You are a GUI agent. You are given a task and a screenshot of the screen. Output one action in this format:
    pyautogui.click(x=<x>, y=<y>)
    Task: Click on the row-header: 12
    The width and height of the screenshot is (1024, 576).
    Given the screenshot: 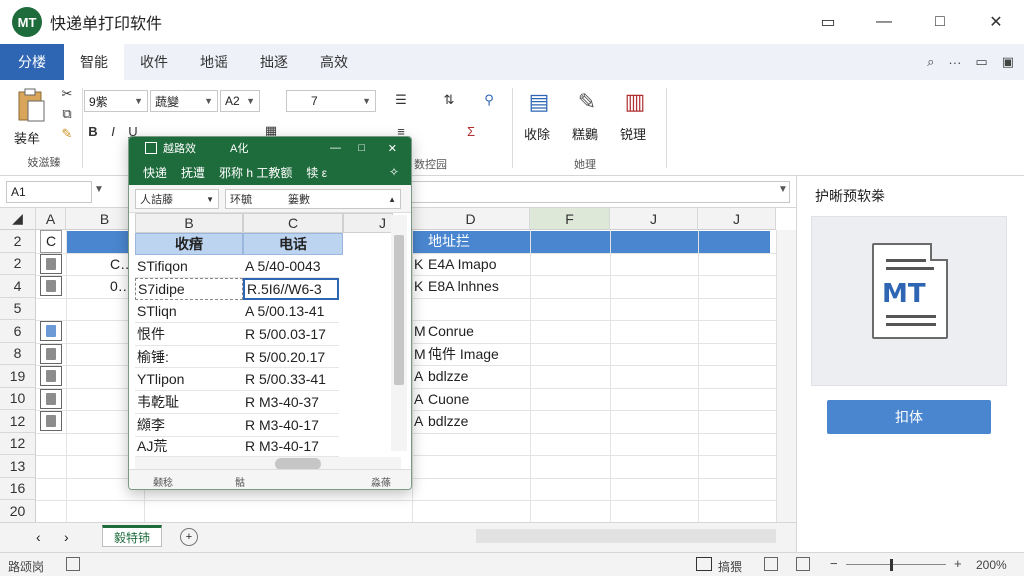 What is the action you would take?
    pyautogui.click(x=18, y=421)
    